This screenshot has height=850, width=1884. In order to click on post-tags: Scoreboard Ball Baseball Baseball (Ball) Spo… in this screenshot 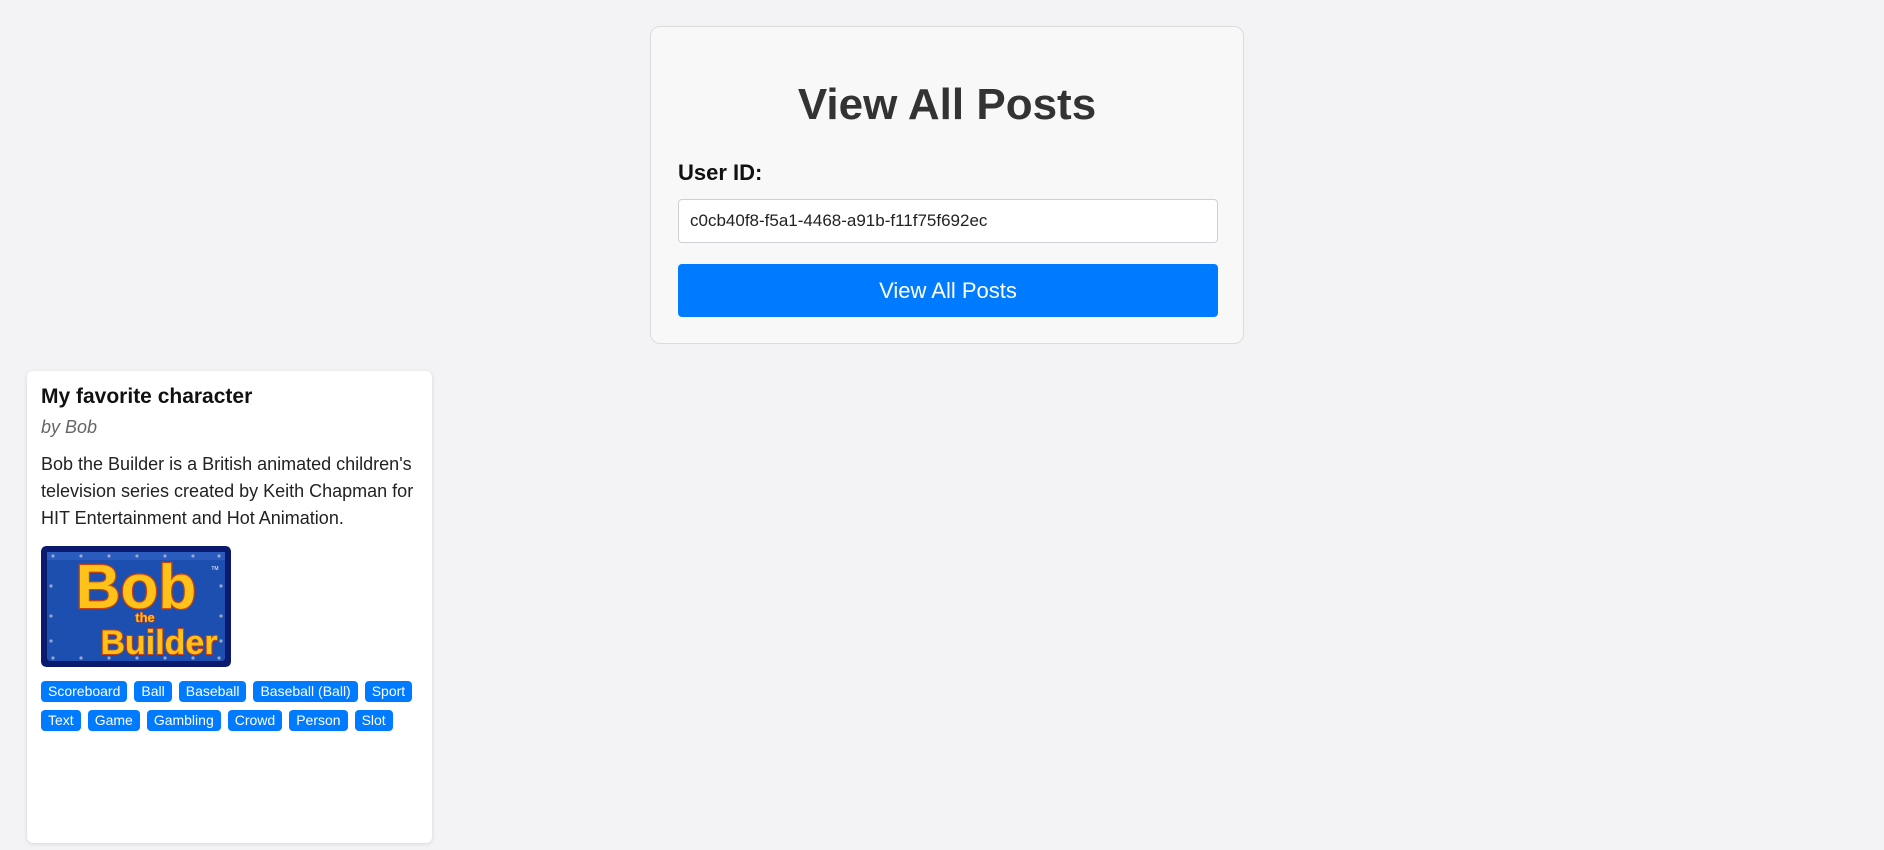, I will do `click(229, 706)`.